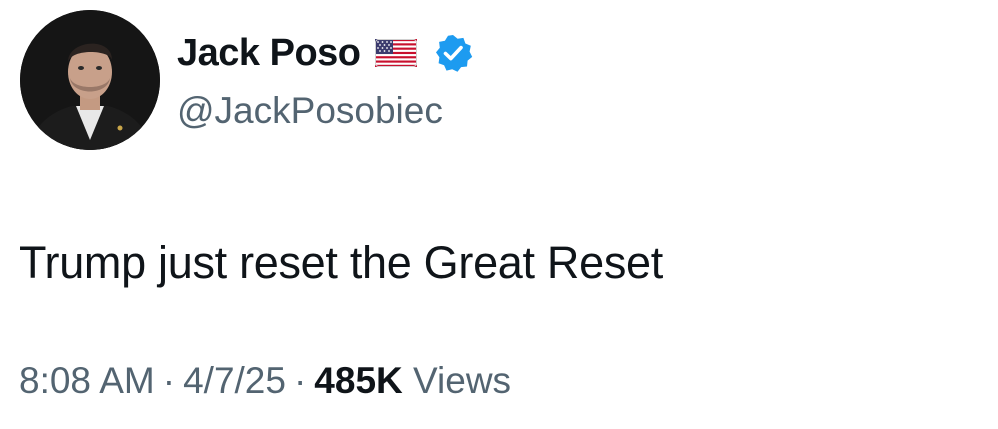 The image size is (998, 429). Describe the element at coordinates (395, 53) in the screenshot. I see `us-flag-icon` at that location.